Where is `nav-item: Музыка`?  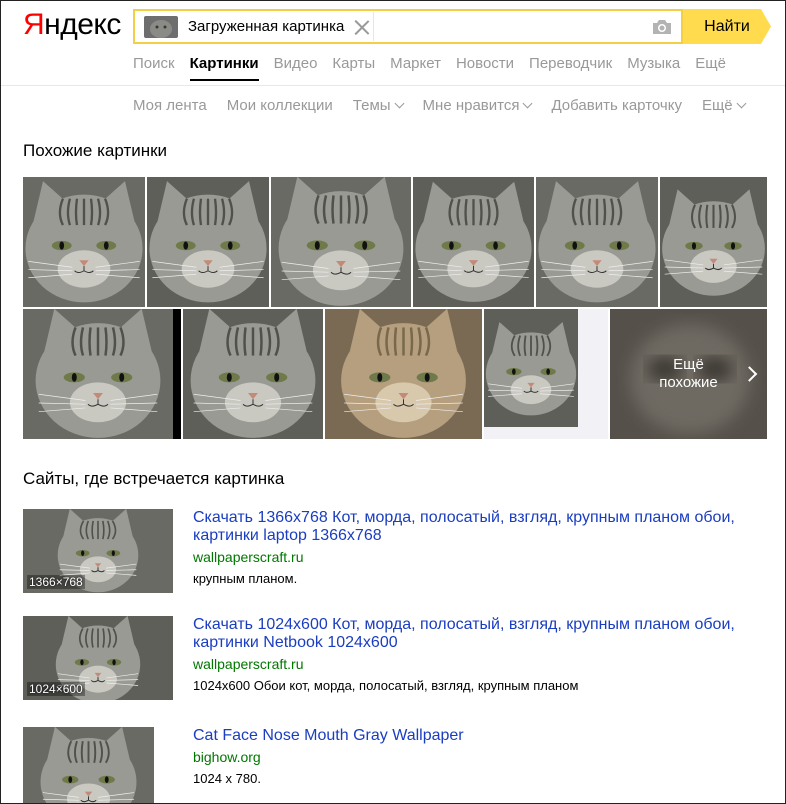 nav-item: Музыка is located at coordinates (653, 63).